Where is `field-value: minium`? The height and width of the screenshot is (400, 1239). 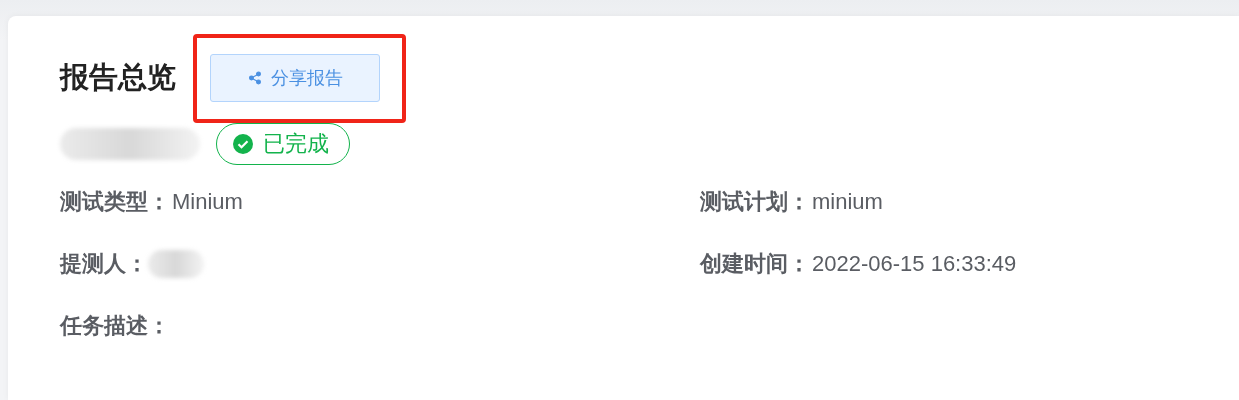 field-value: minium is located at coordinates (847, 202).